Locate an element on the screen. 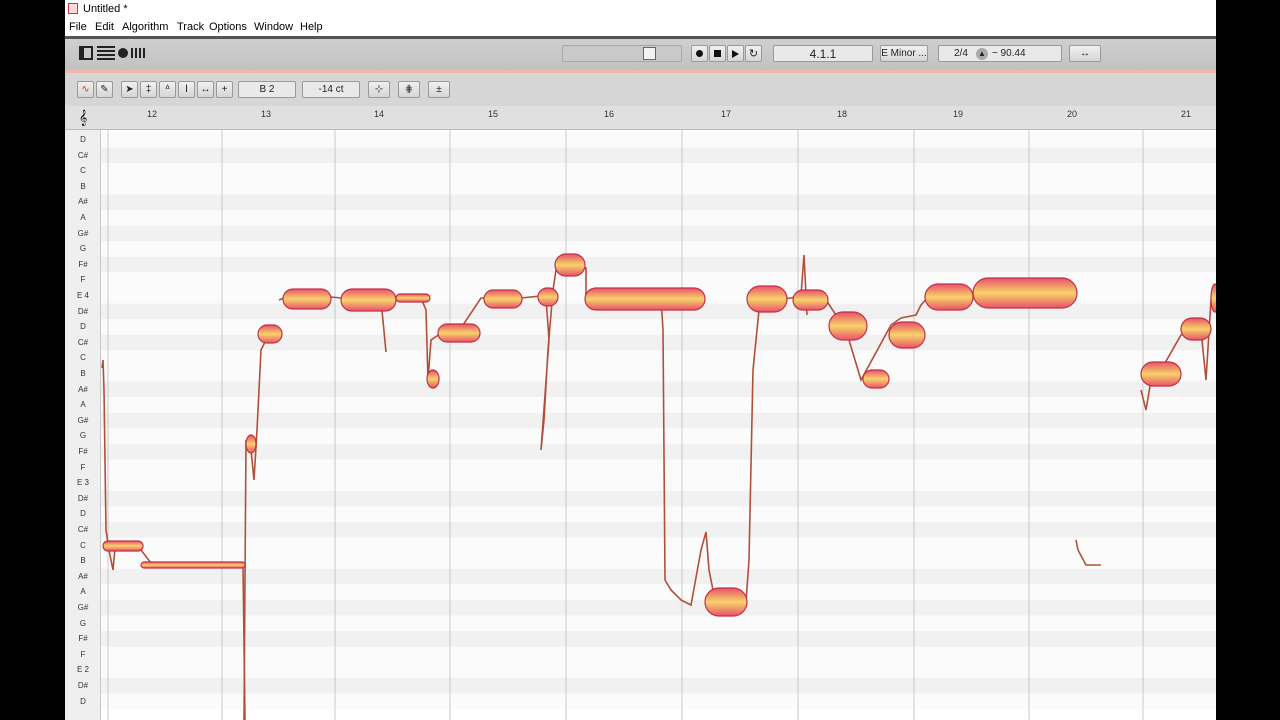 Image resolution: width=1280 pixels, height=720 pixels. sidebar-toggle-icon is located at coordinates (86, 53).